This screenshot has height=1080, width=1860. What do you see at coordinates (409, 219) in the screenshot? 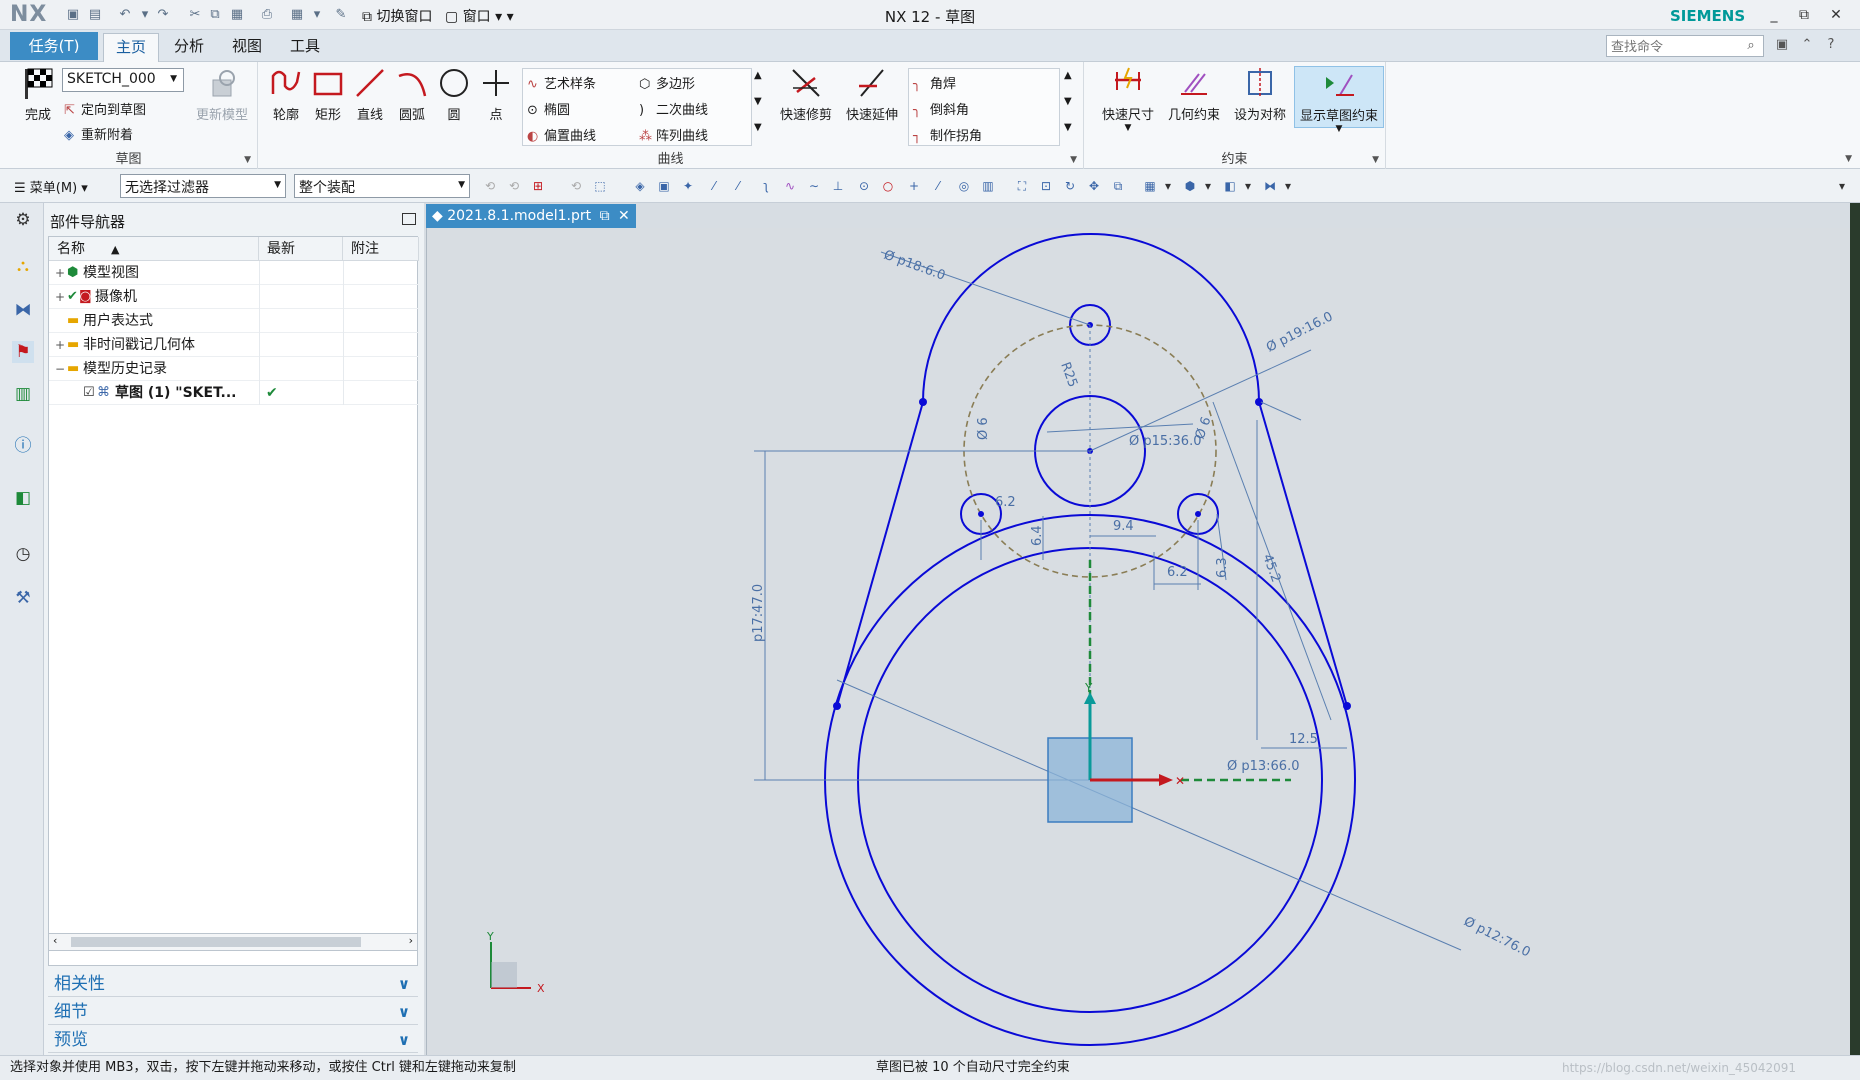
I see `maximize-navigator-icon` at bounding box center [409, 219].